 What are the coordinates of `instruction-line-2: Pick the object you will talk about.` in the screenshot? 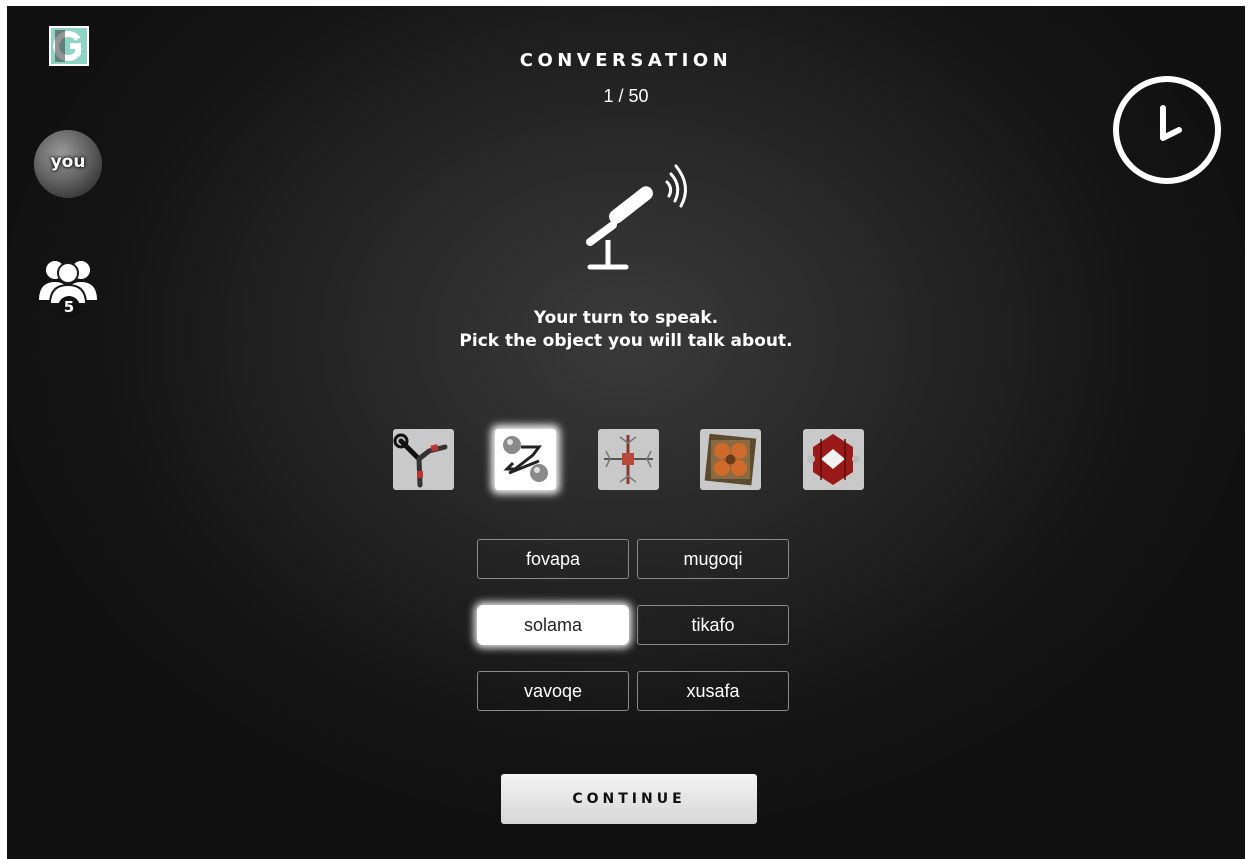 It's located at (626, 341).